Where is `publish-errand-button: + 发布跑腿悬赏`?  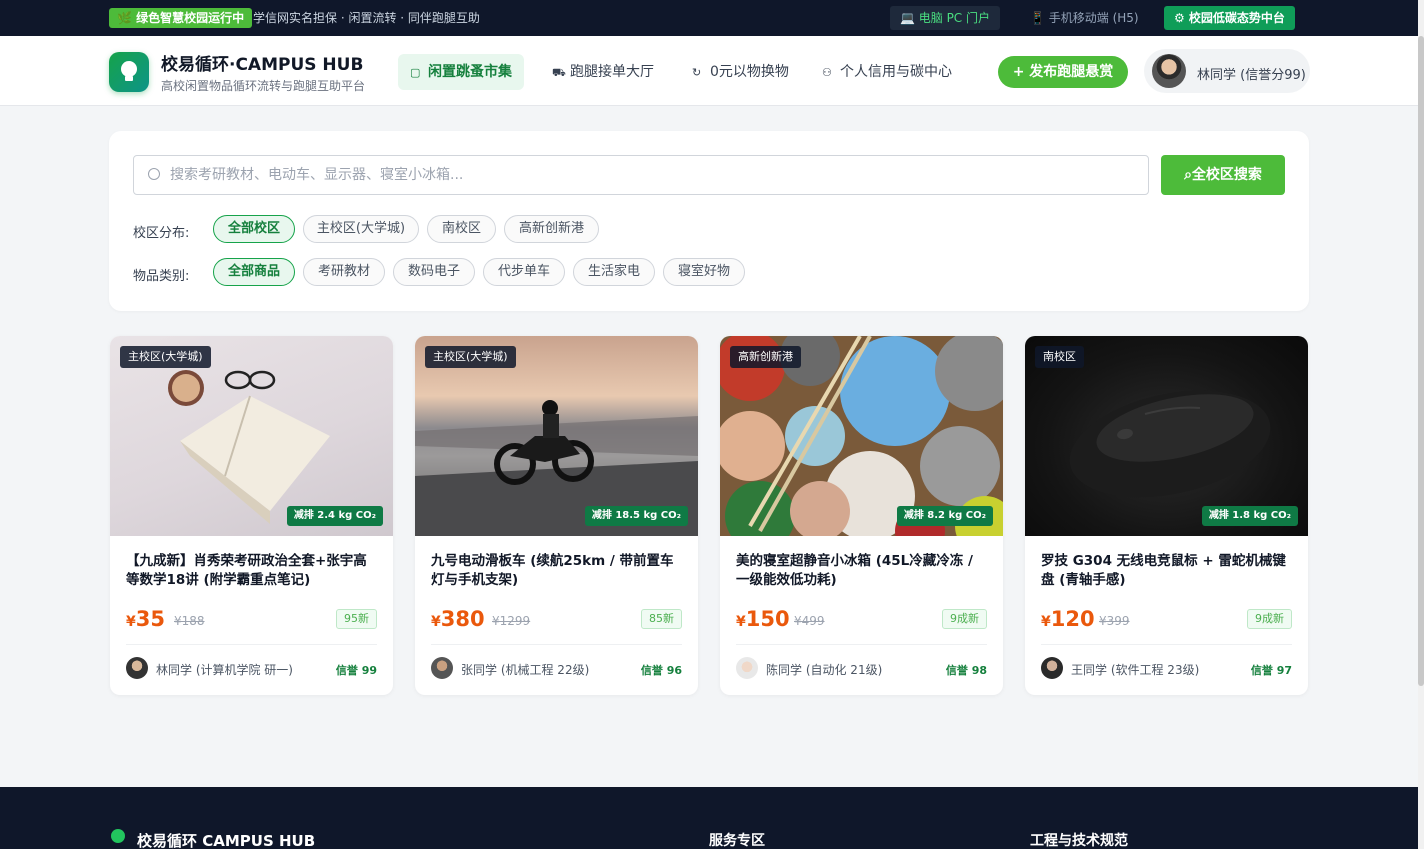
publish-errand-button: + 发布跑腿悬赏 is located at coordinates (1063, 72).